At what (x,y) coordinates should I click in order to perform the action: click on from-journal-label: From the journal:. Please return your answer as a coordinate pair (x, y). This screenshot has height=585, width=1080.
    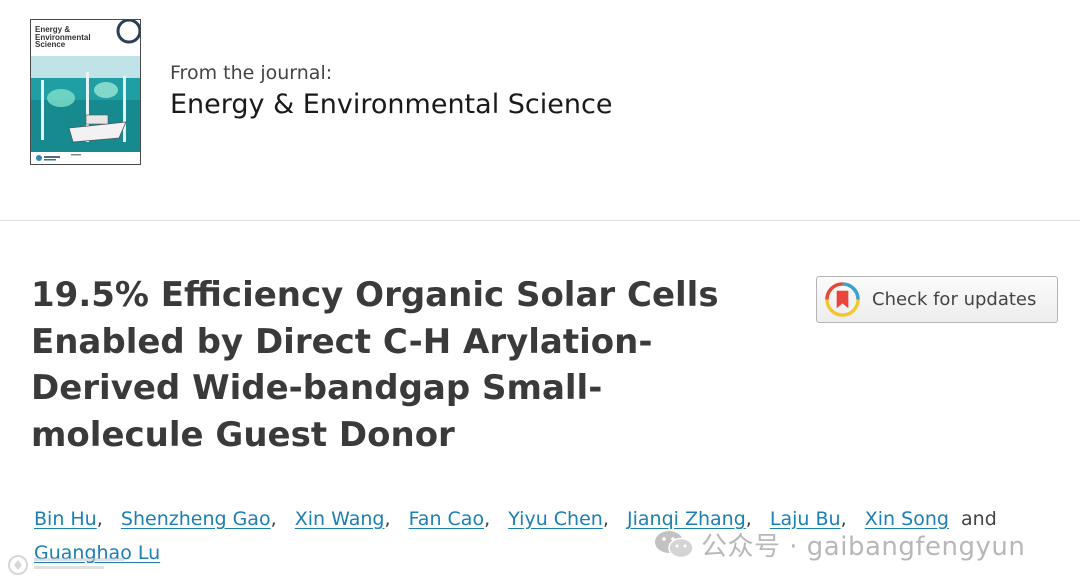
    Looking at the image, I should click on (251, 73).